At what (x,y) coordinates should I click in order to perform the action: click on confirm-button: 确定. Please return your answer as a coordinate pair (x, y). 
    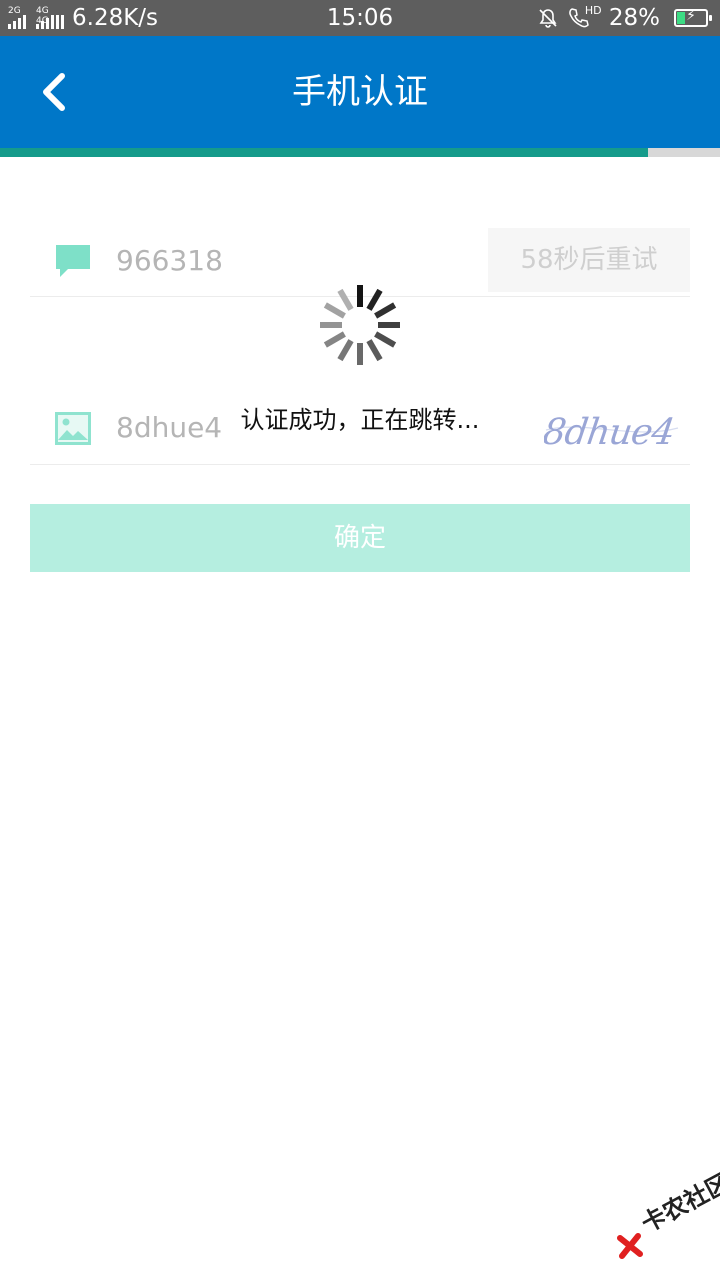
    Looking at the image, I should click on (360, 538).